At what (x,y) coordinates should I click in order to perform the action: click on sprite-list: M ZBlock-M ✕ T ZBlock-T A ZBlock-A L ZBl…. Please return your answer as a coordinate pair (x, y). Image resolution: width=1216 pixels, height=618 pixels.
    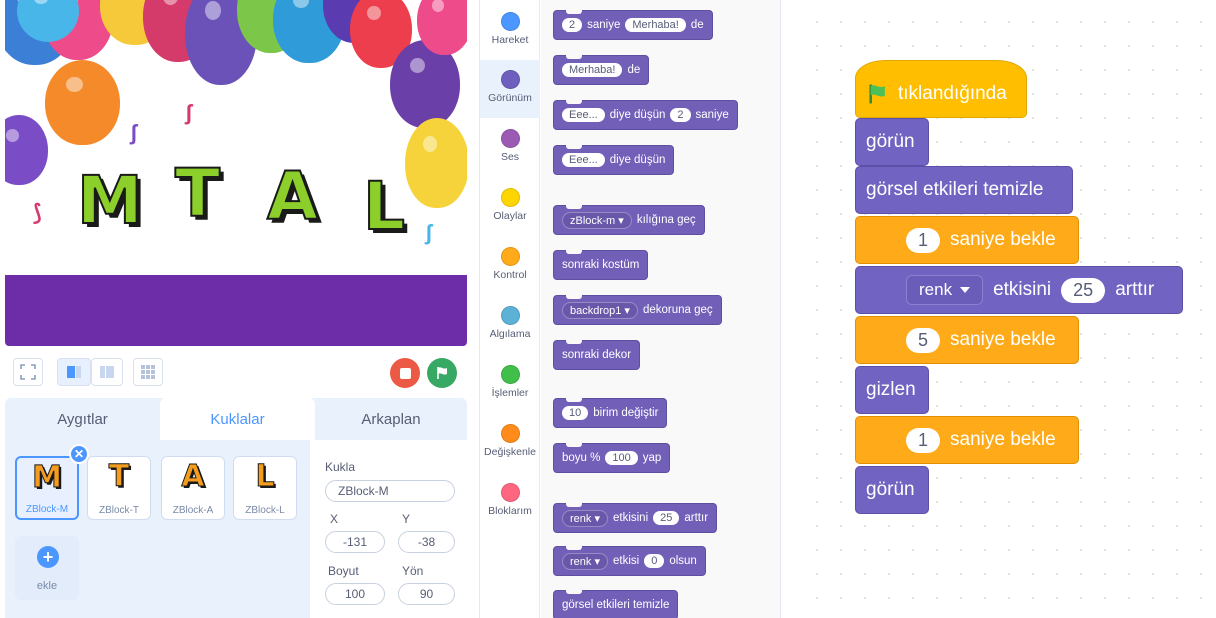
    Looking at the image, I should click on (155, 529).